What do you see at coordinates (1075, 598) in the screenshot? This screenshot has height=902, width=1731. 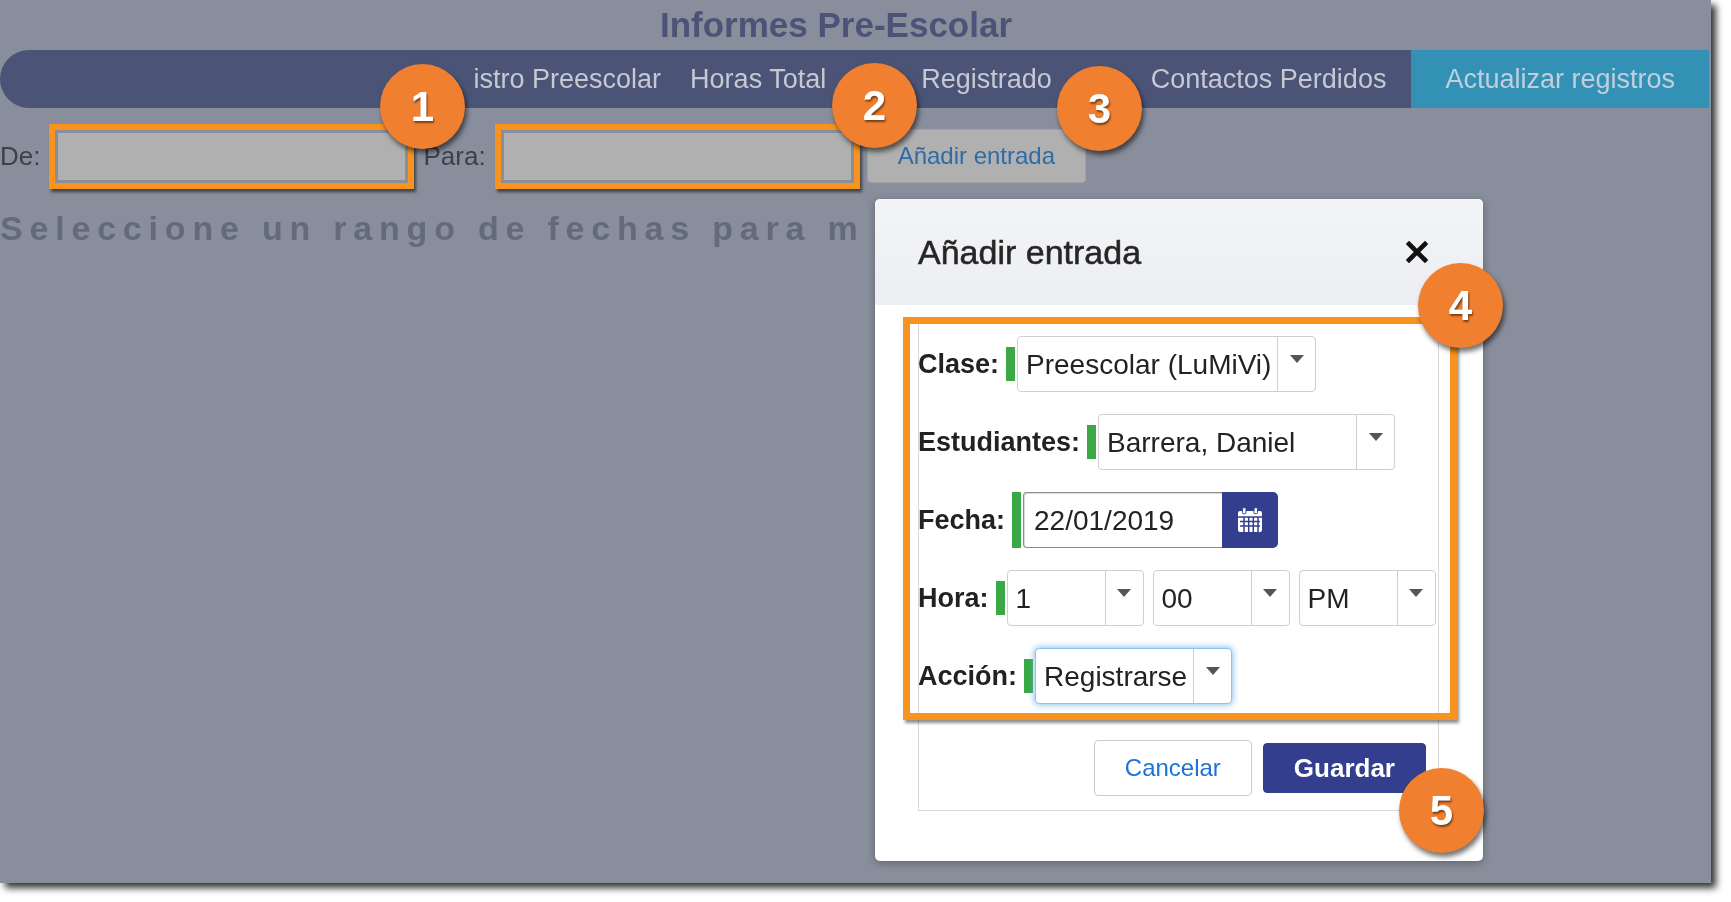 I see `dropdown: 1` at bounding box center [1075, 598].